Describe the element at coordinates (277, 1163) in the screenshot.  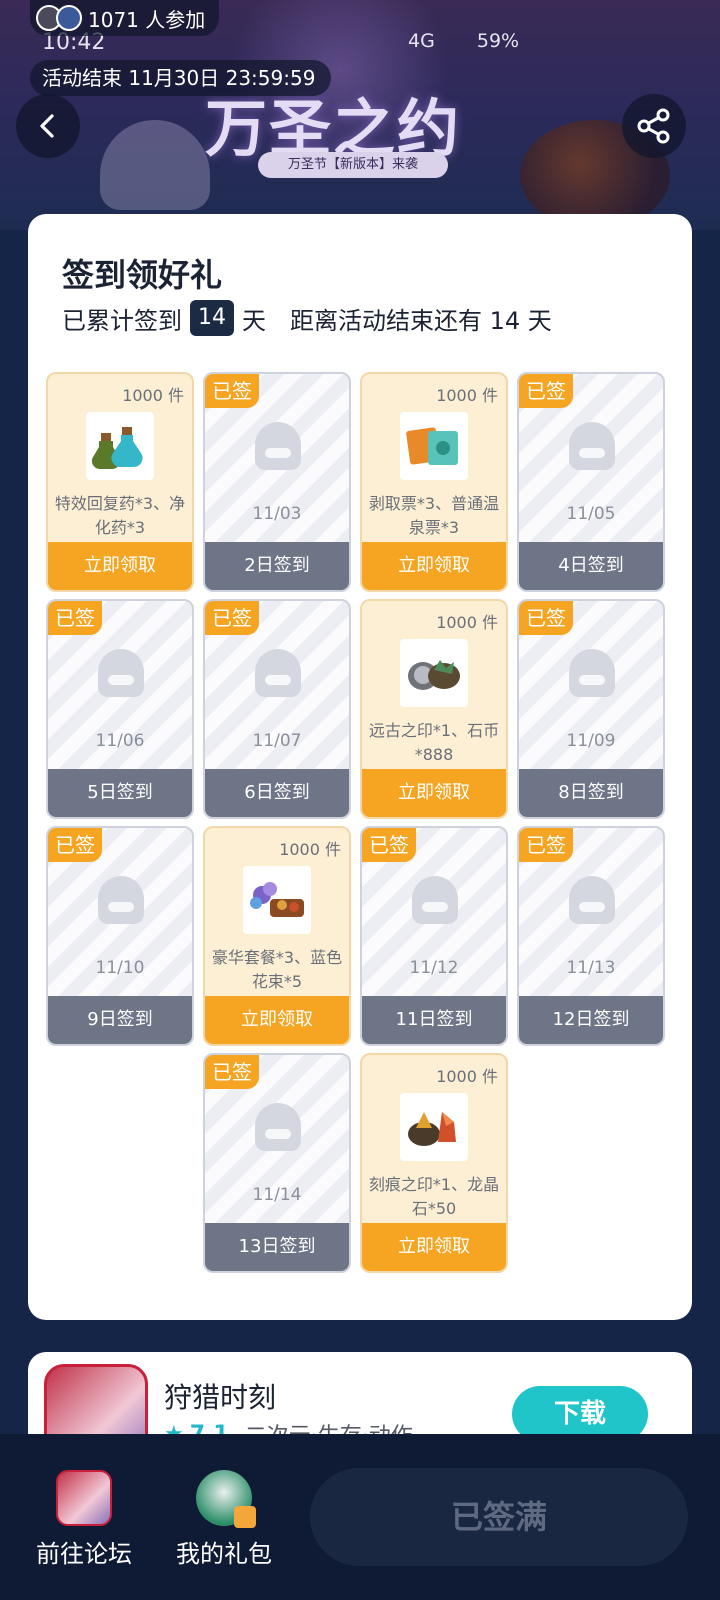
I see `signed-day-cell: 已签 11/14 13日签到` at that location.